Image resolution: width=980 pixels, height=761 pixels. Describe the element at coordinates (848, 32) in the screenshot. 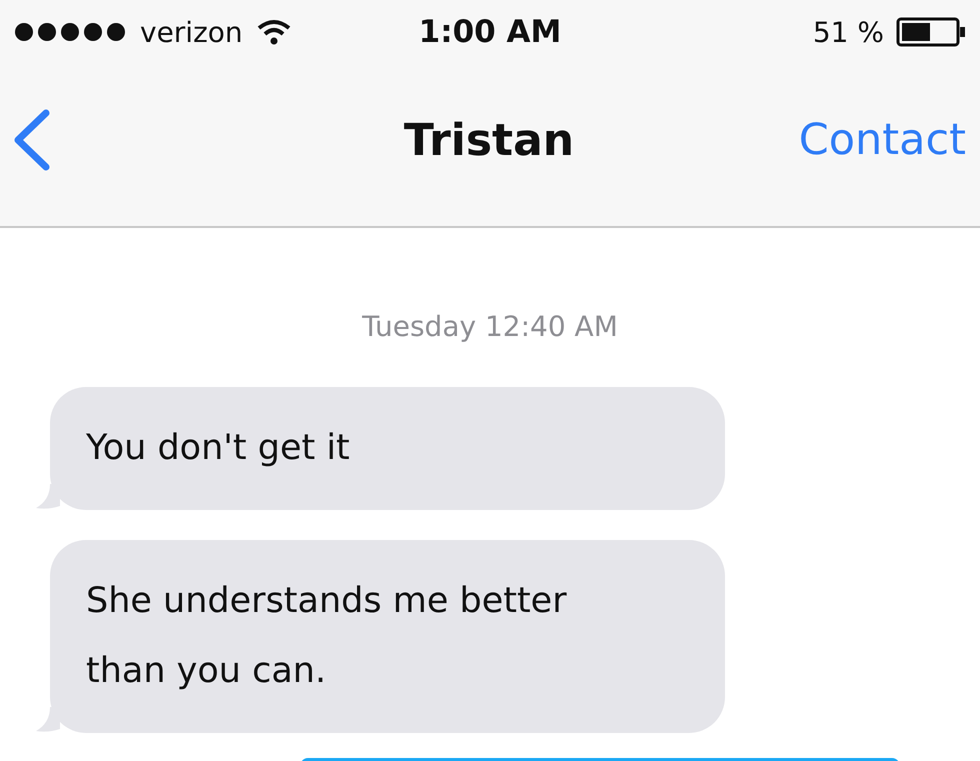

I see `battery-percentage: 51 %` at that location.